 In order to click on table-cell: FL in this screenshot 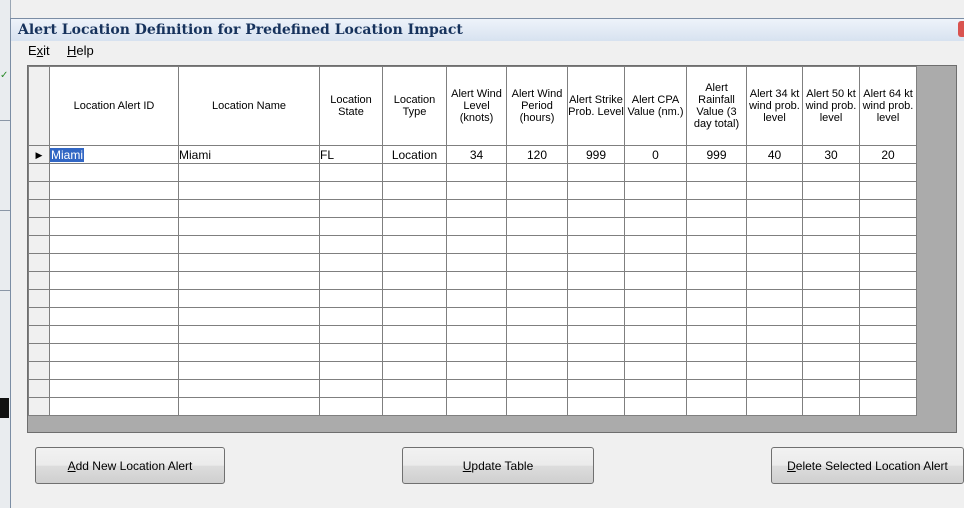, I will do `click(351, 154)`.